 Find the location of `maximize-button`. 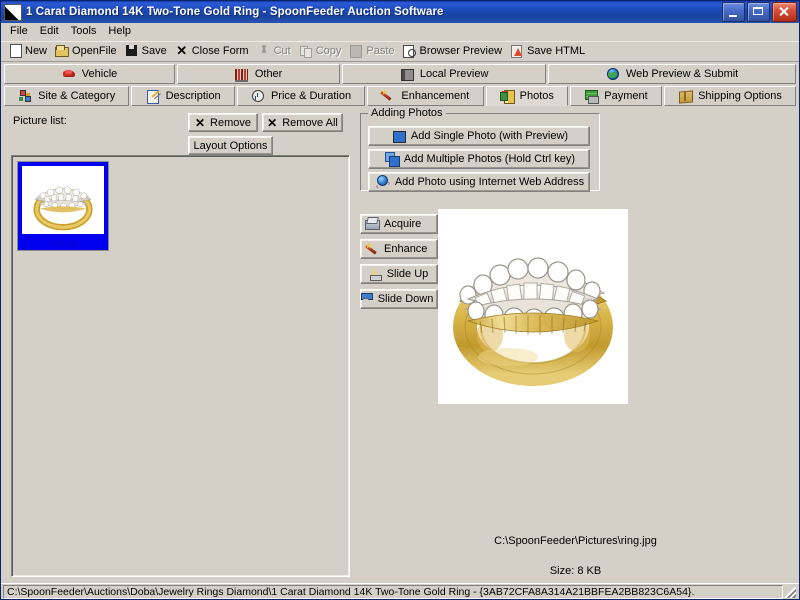

maximize-button is located at coordinates (758, 12).